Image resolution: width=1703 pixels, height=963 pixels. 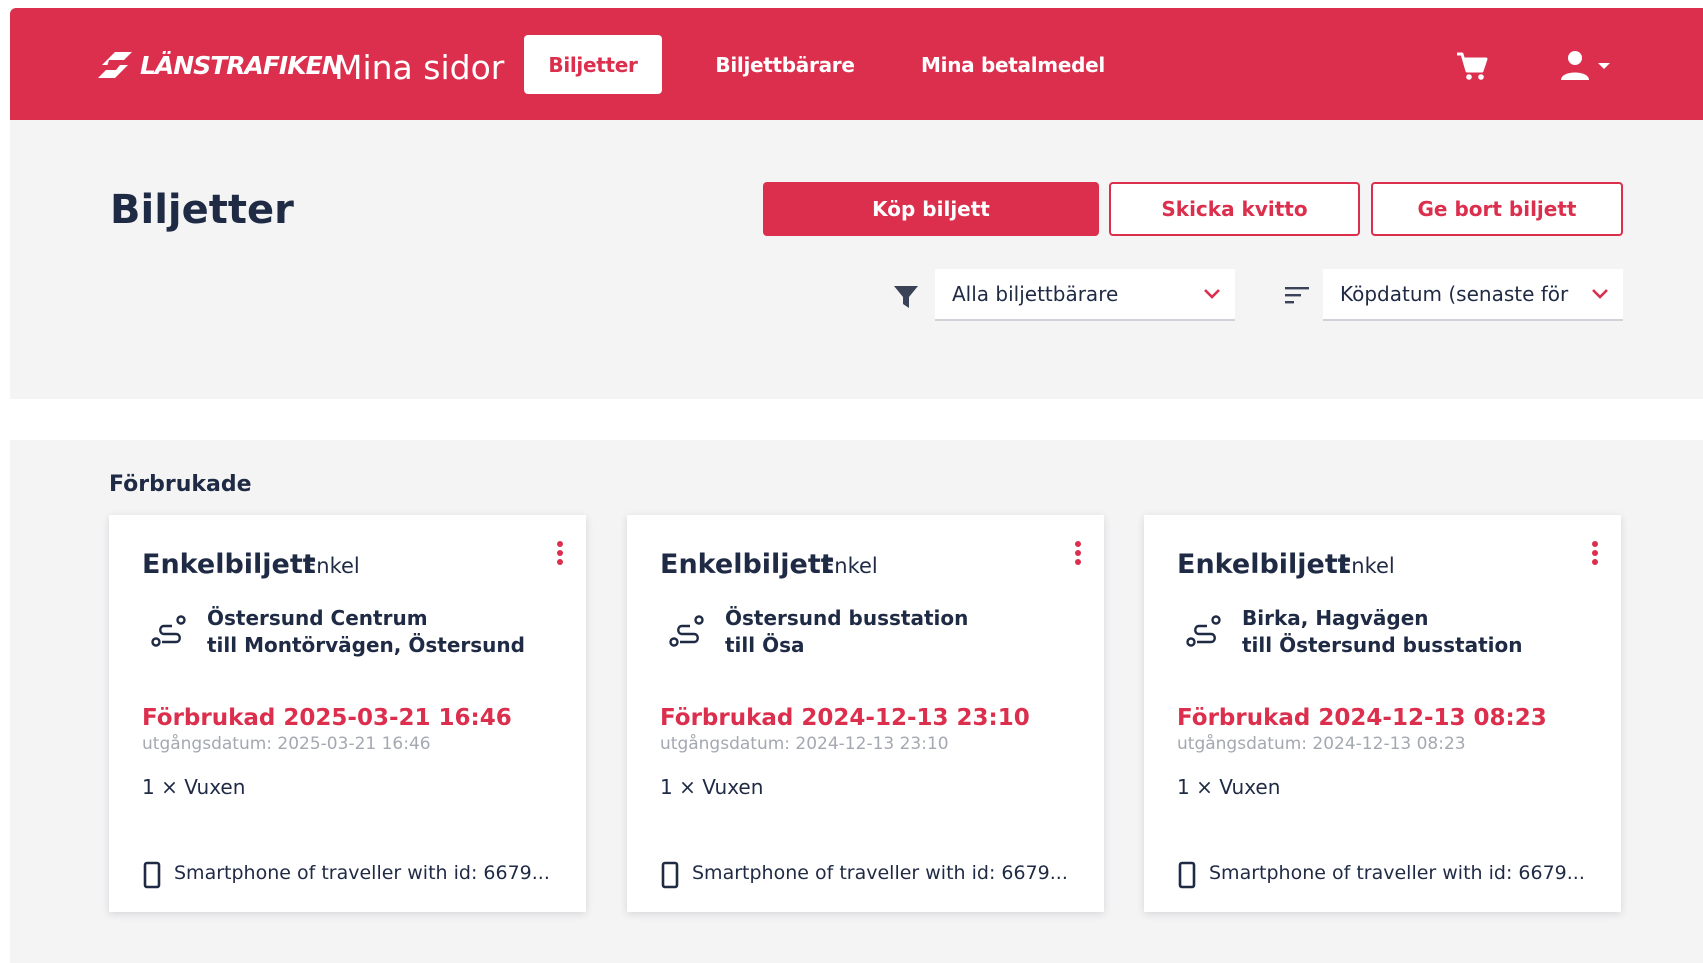 What do you see at coordinates (931, 209) in the screenshot?
I see `buy-ticket-button: Köp biljett` at bounding box center [931, 209].